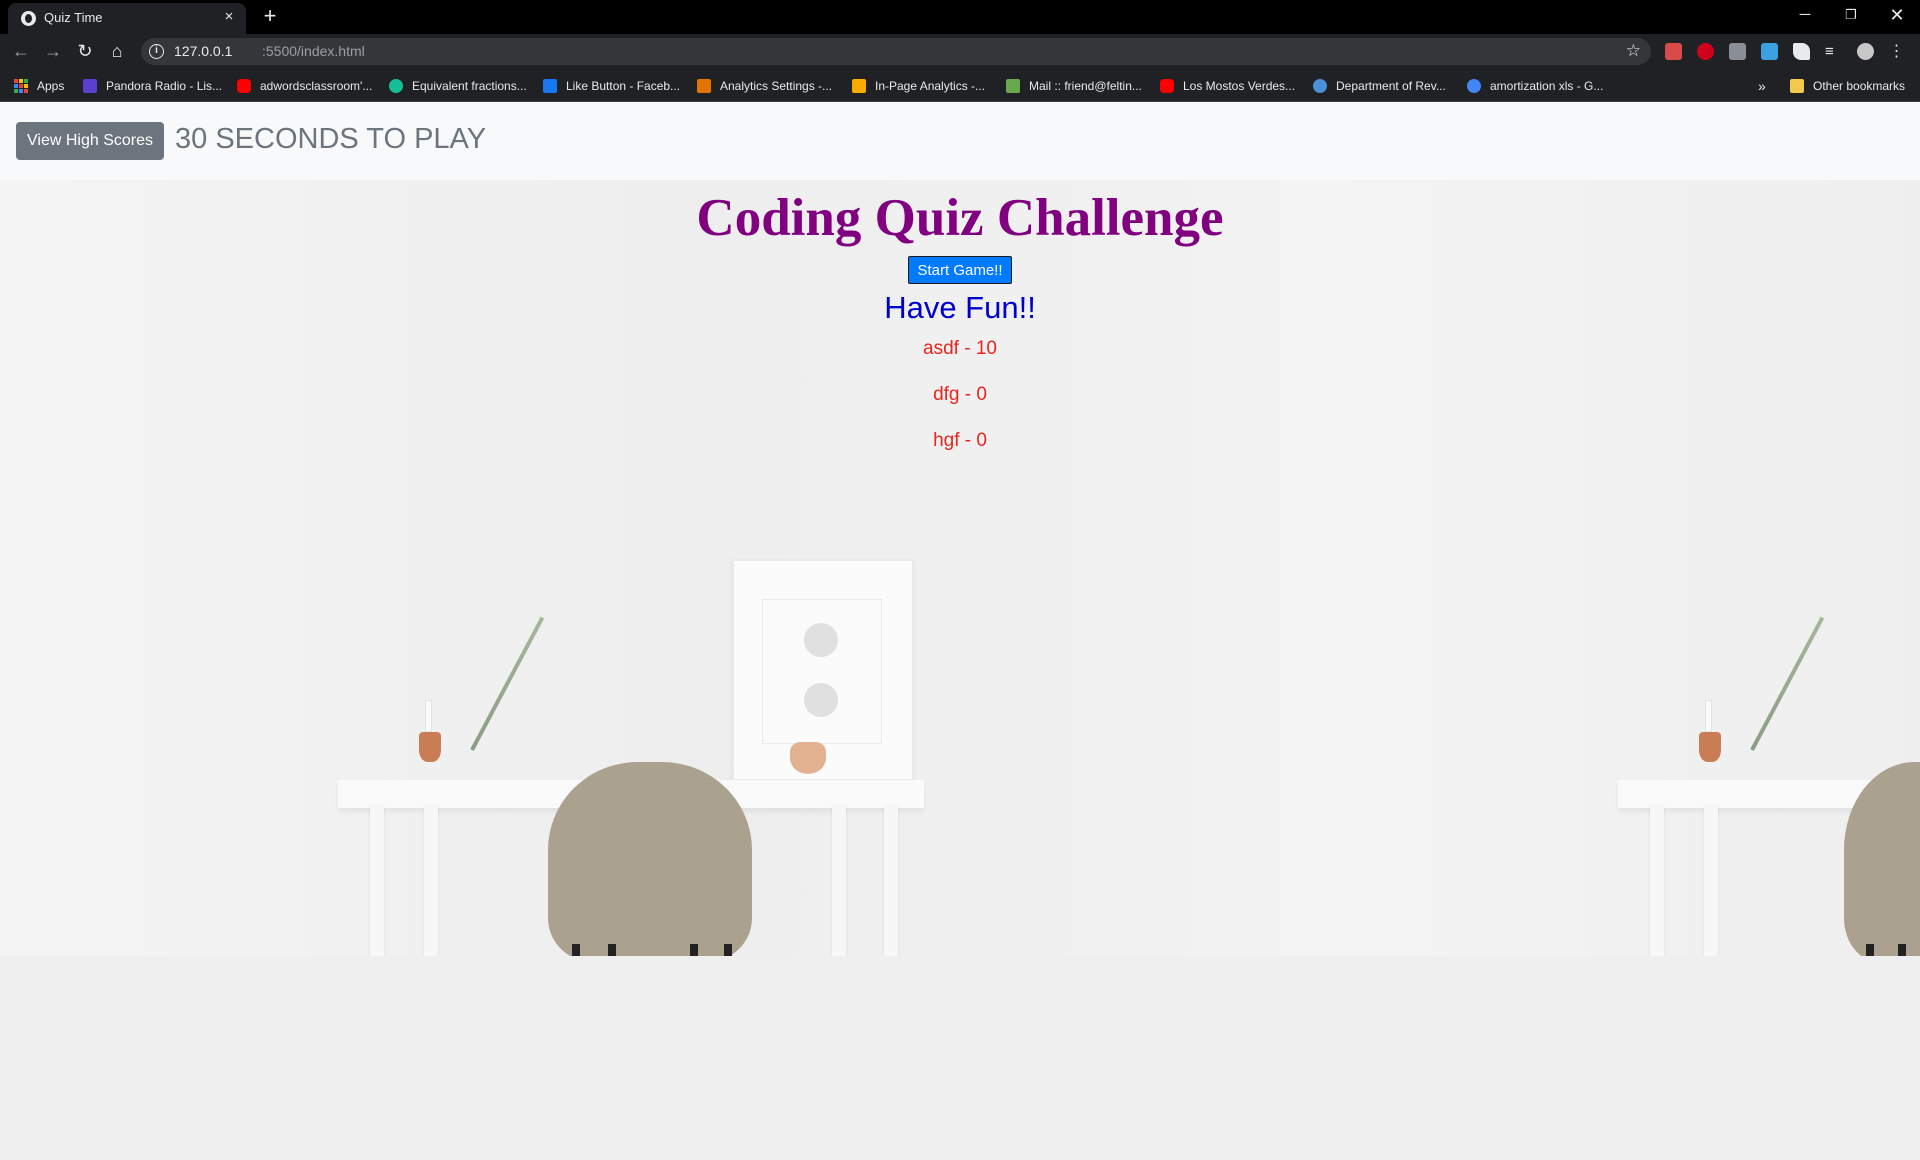 The width and height of the screenshot is (1920, 1160). Describe the element at coordinates (21, 86) in the screenshot. I see `apps-grid-icon` at that location.